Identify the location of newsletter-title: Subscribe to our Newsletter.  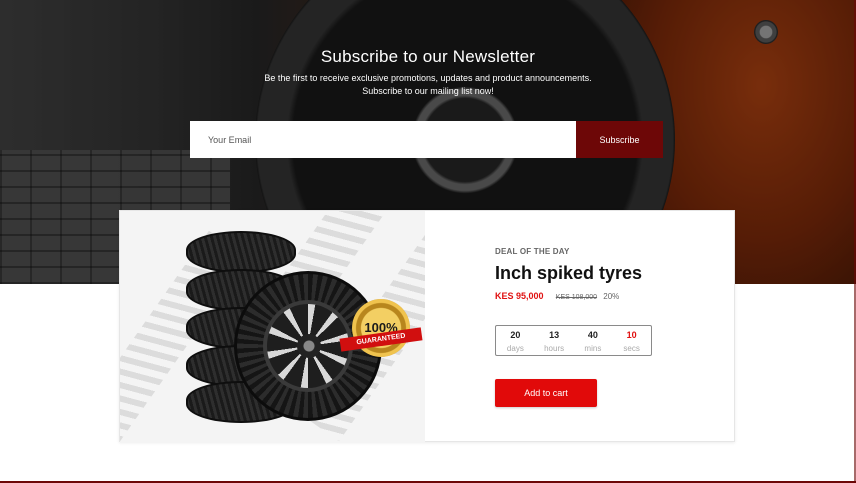
(428, 56).